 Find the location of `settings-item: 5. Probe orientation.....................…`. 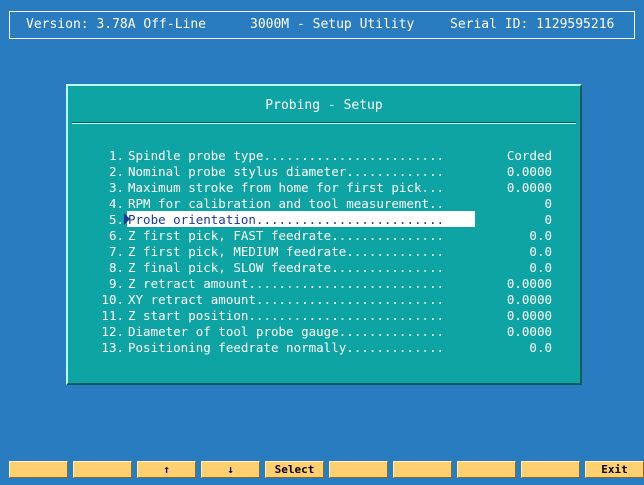

settings-item: 5. Probe orientation.....................… is located at coordinates (332, 219).